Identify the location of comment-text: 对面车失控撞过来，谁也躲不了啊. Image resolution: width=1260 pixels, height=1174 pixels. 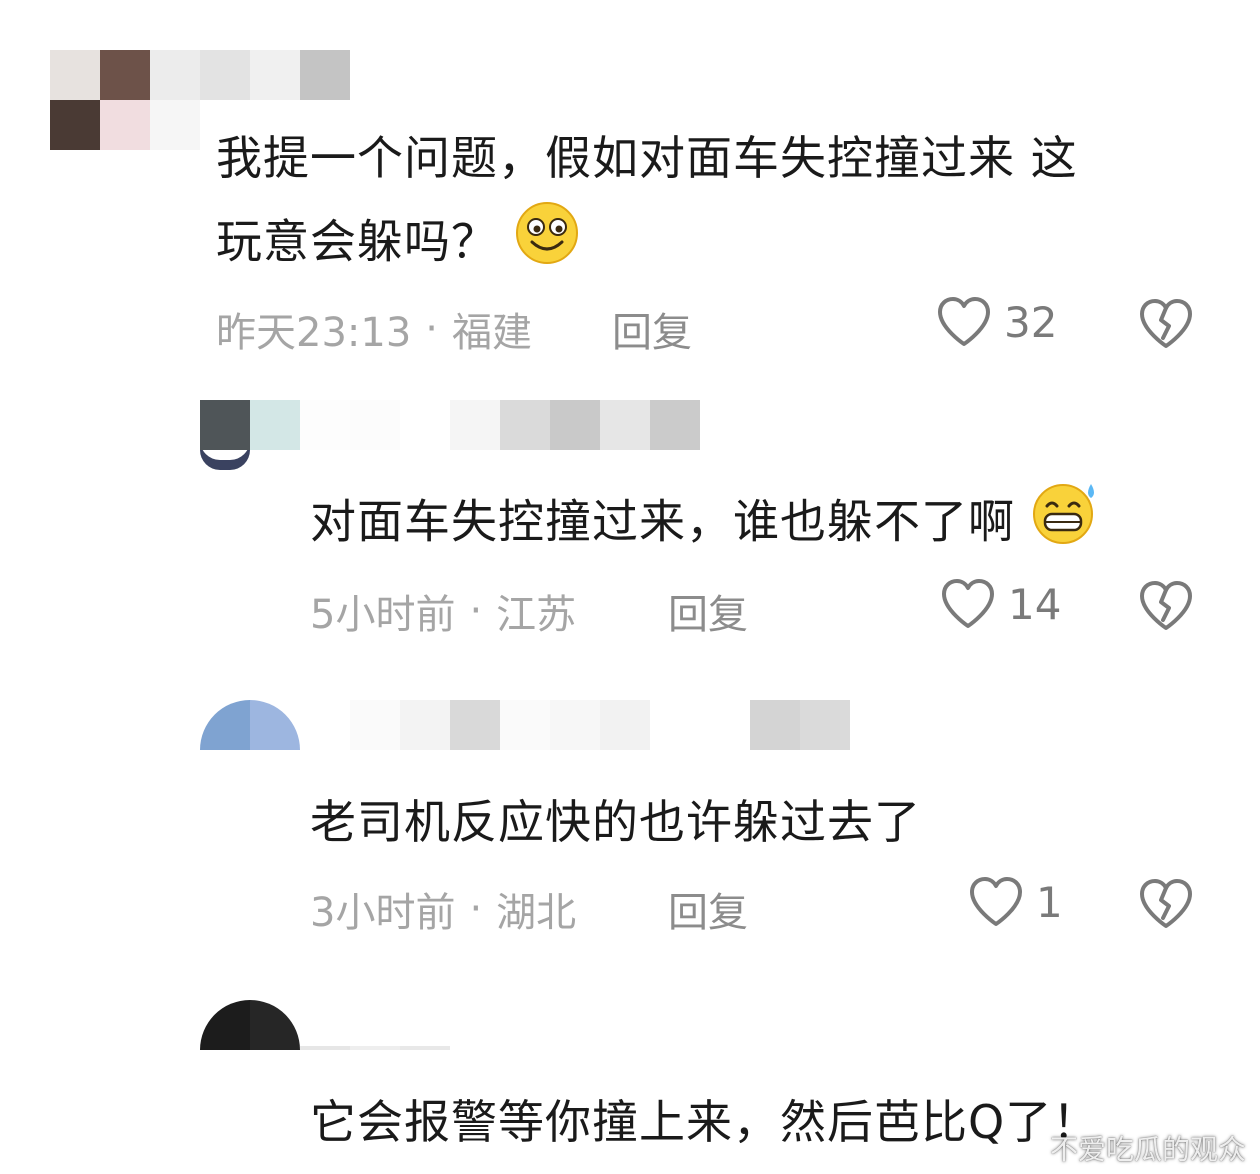
(704, 525).